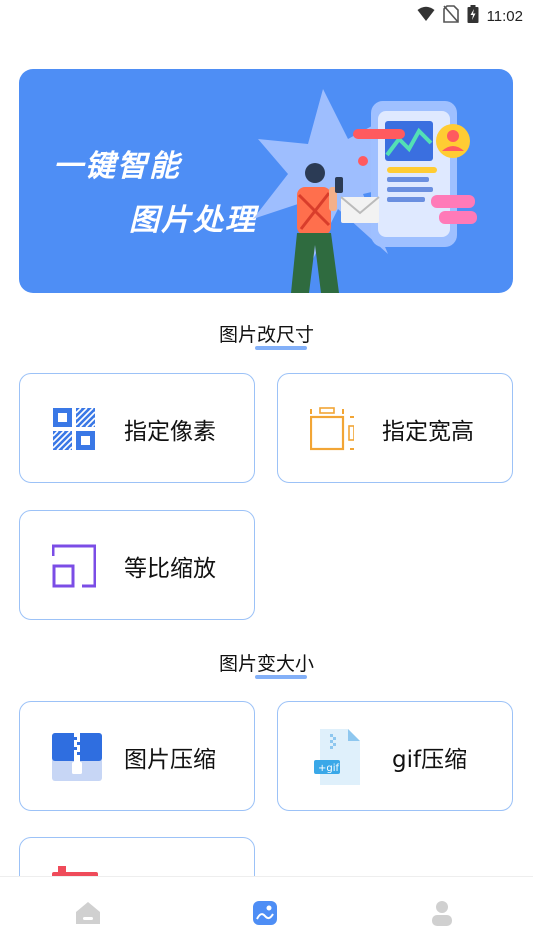  I want to click on status-icons: 11:02, so click(470, 16).